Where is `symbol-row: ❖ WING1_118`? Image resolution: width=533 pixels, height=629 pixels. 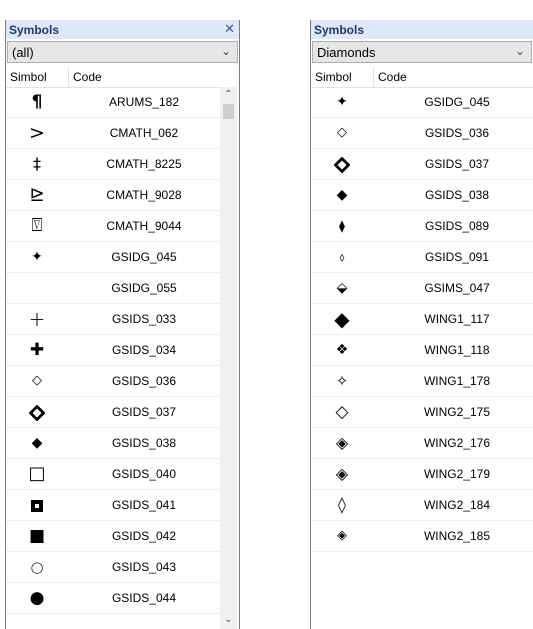 symbol-row: ❖ WING1_118 is located at coordinates (422, 350).